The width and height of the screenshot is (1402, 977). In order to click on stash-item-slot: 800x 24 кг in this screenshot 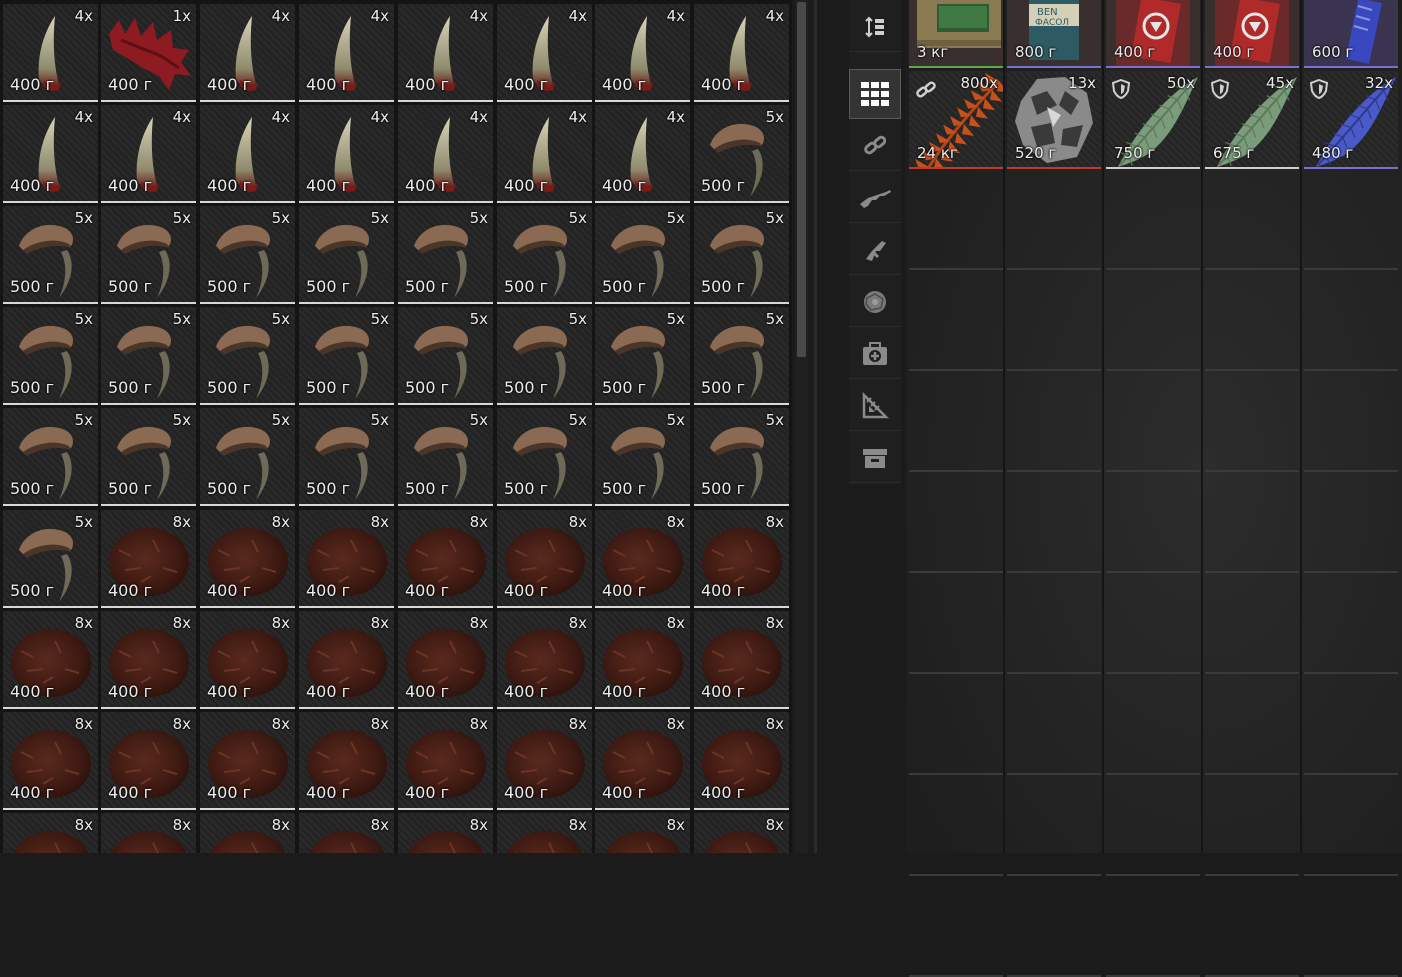, I will do `click(956, 120)`.